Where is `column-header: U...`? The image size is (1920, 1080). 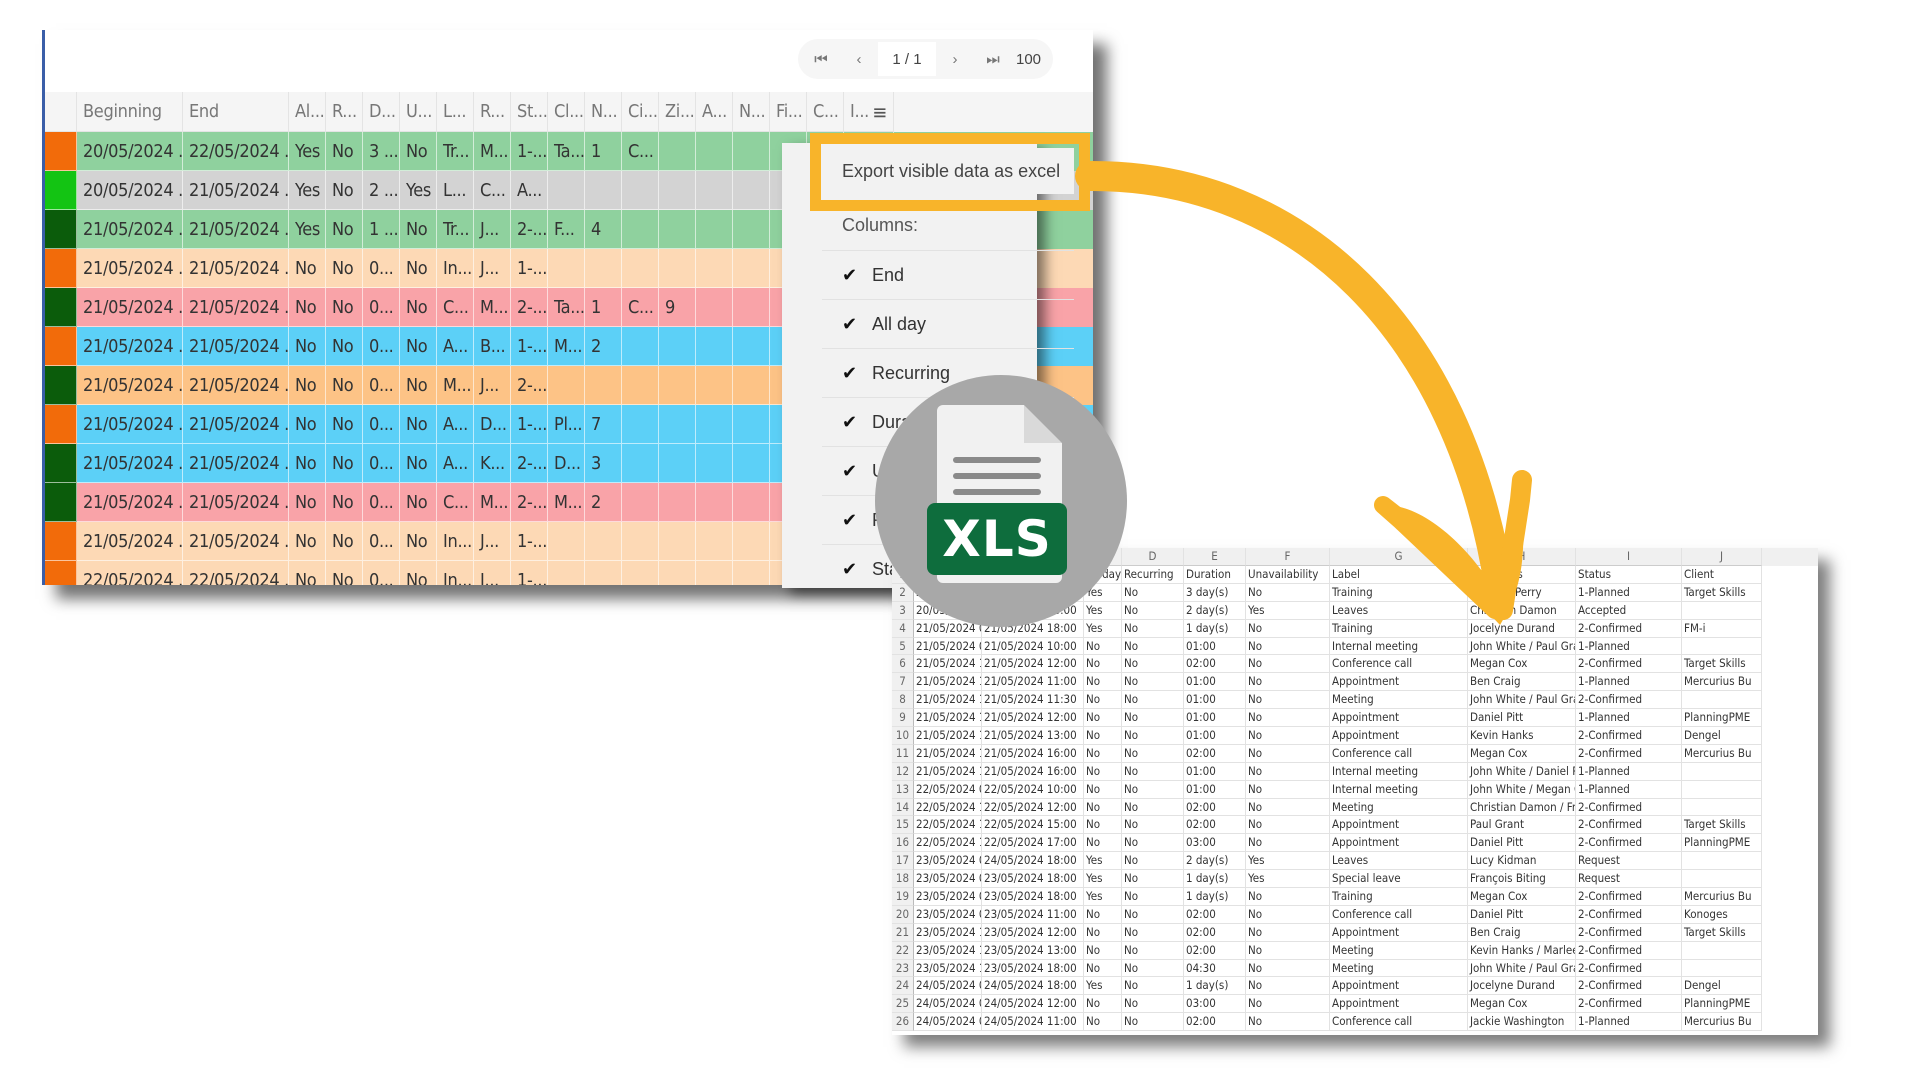 column-header: U... is located at coordinates (418, 112).